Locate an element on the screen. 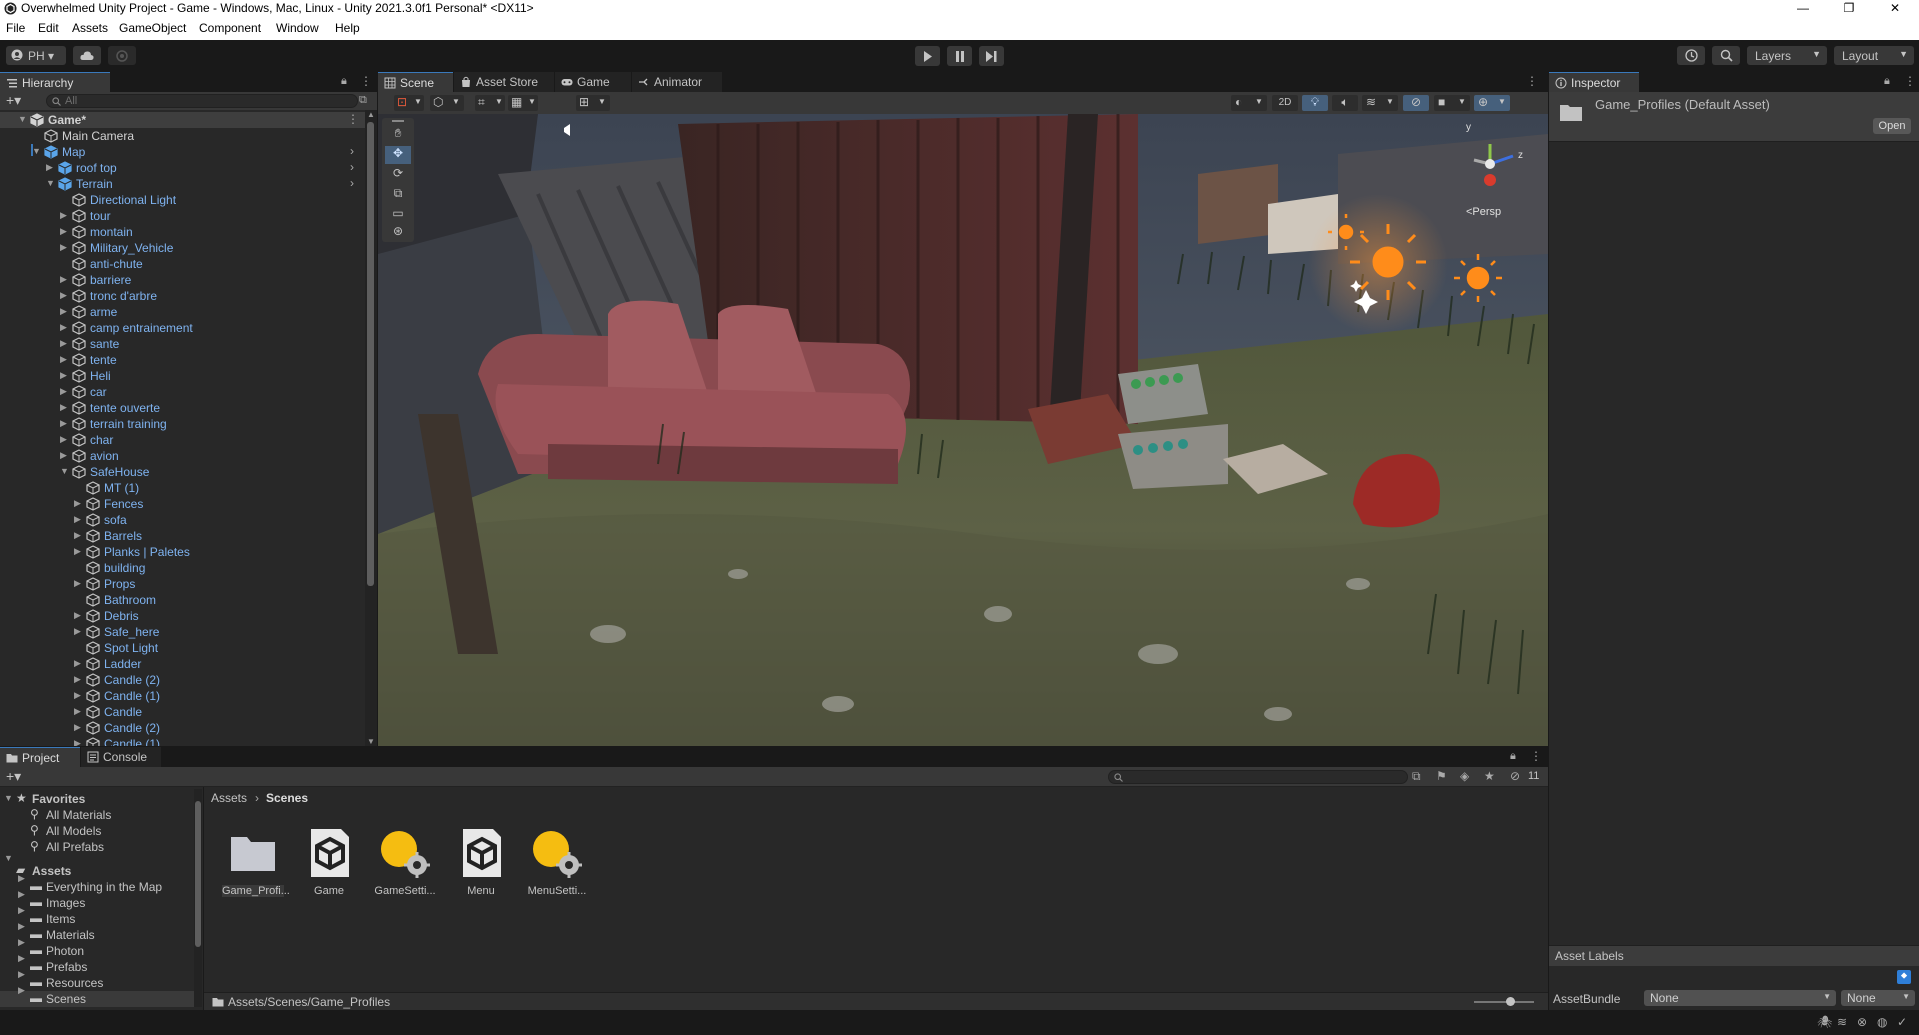 The image size is (1919, 1035). menu-component: Component is located at coordinates (230, 28).